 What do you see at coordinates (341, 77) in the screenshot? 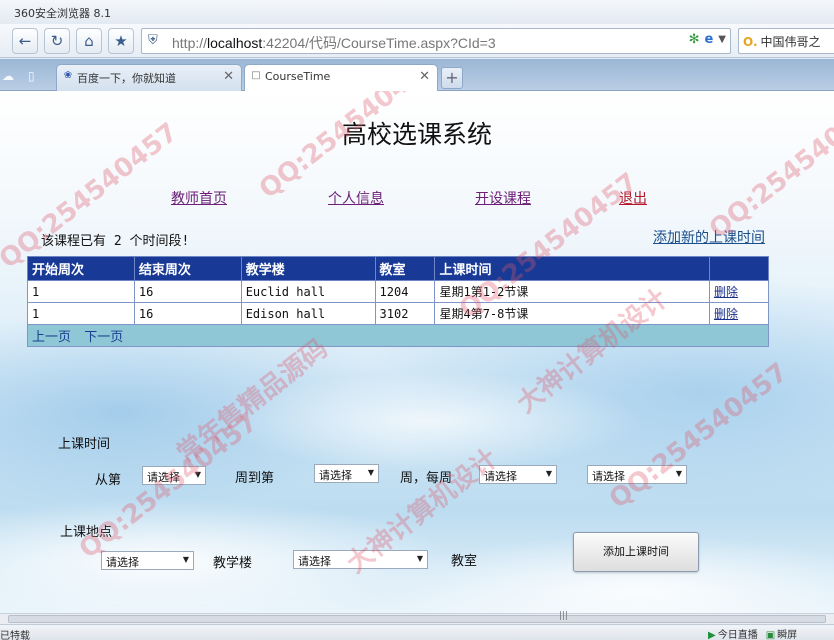
I see `tab-coursetime: □ CourseTime ✕` at bounding box center [341, 77].